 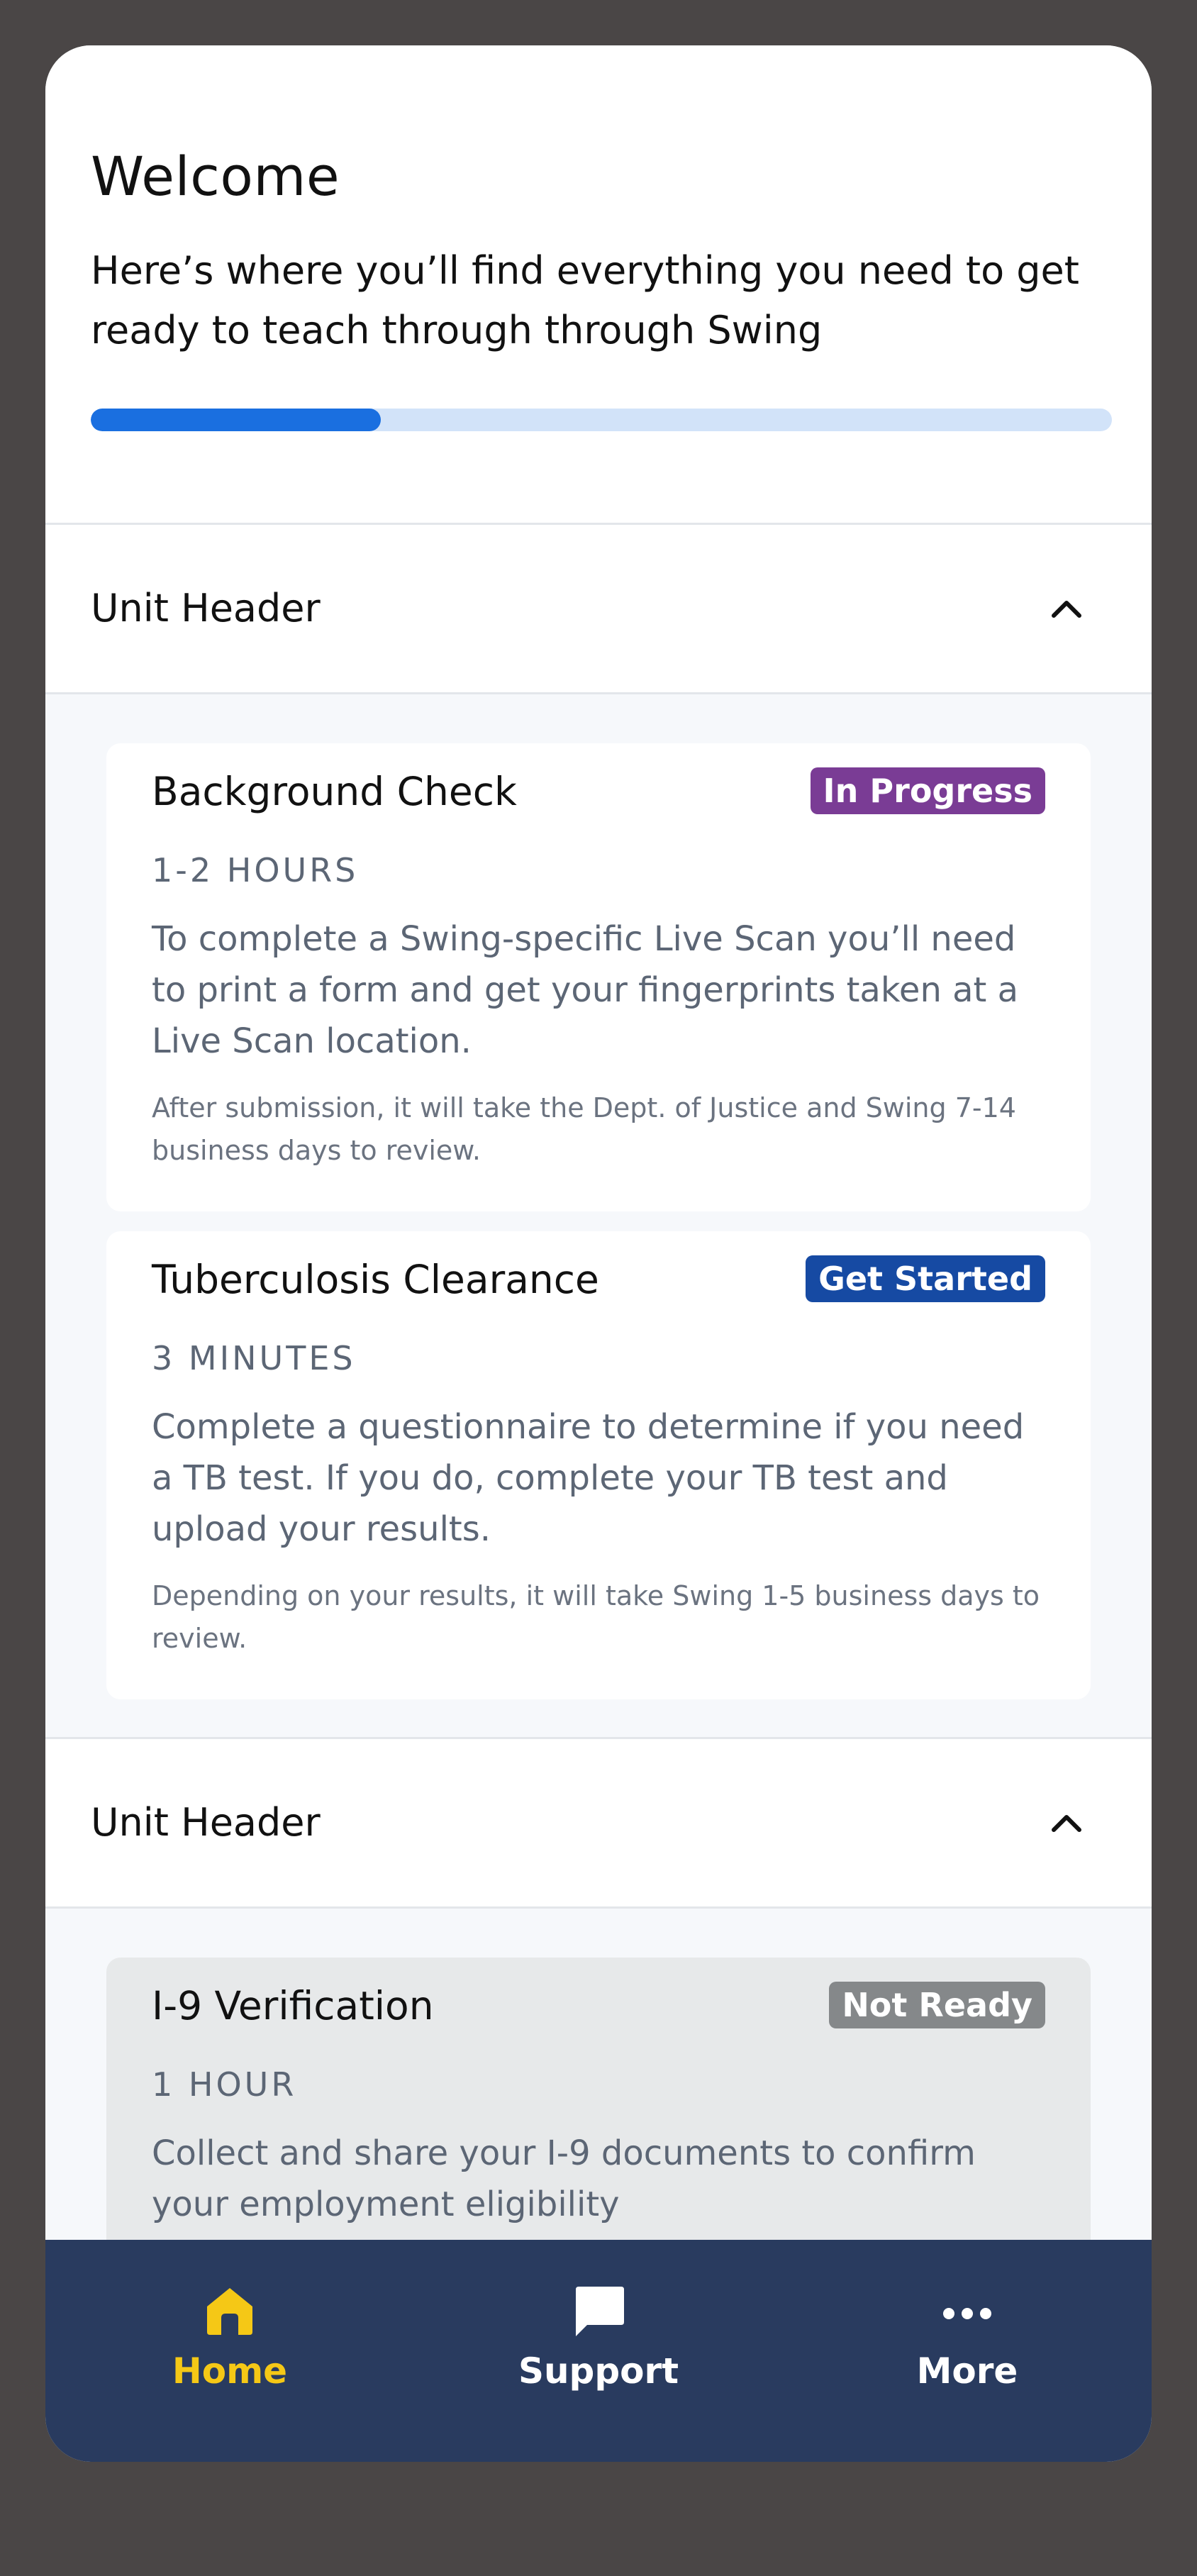 I want to click on chat-bubble-icon, so click(x=600, y=2311).